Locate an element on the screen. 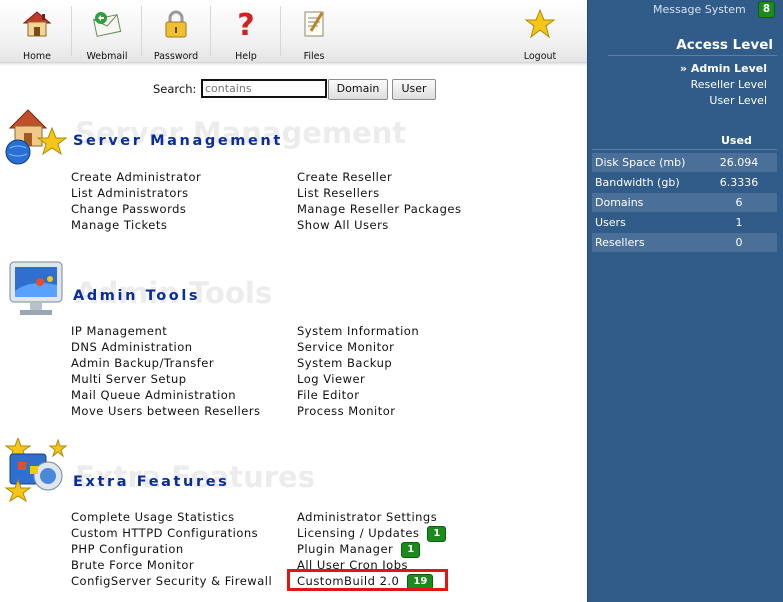 This screenshot has height=602, width=783. question-icon: ? is located at coordinates (246, 25).